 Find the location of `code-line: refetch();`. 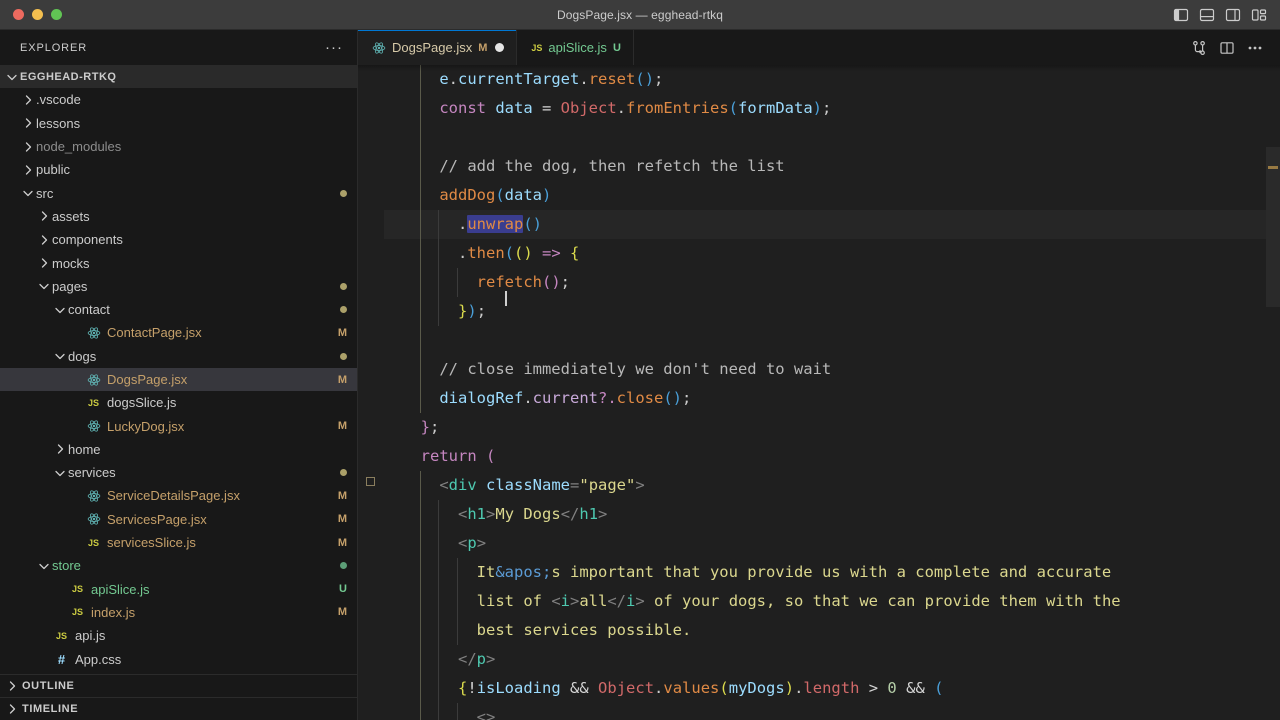

code-line: refetch(); is located at coordinates (832, 282).